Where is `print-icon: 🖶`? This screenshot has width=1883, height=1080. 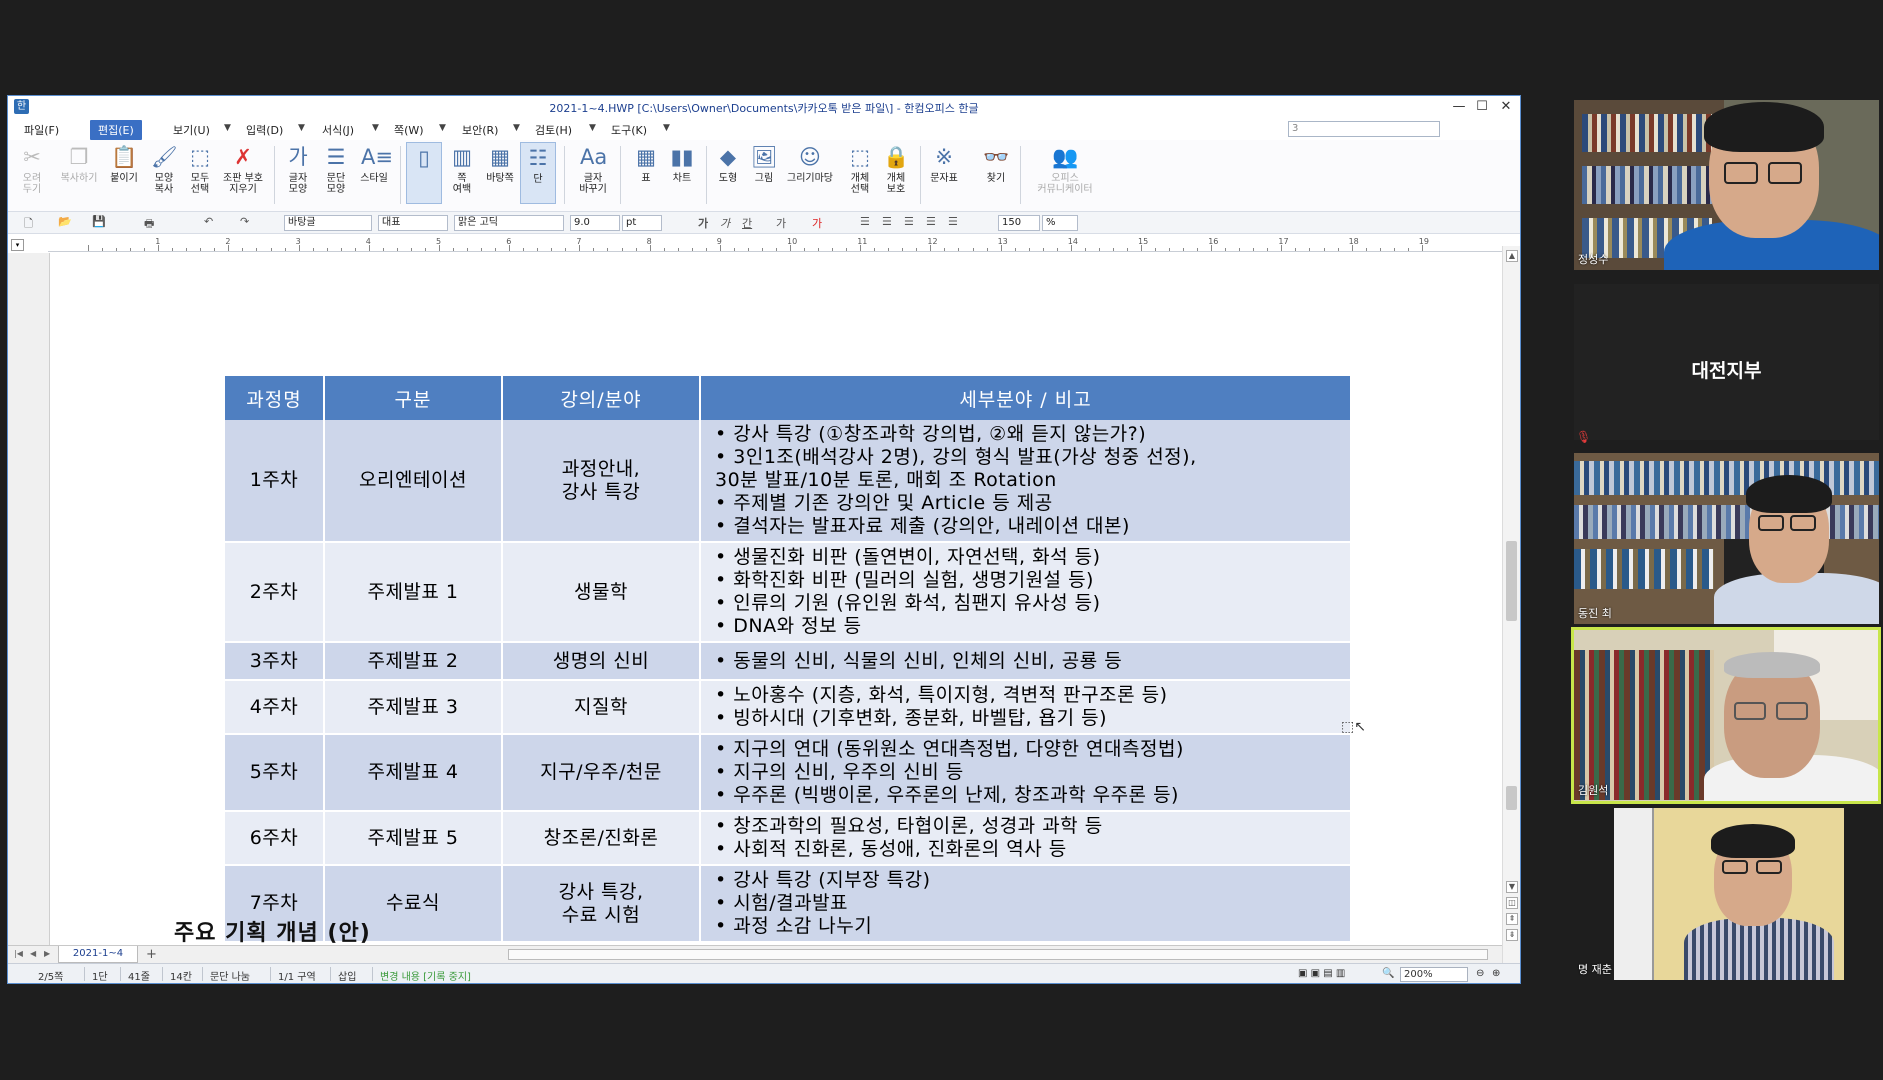 print-icon: 🖶 is located at coordinates (149, 224).